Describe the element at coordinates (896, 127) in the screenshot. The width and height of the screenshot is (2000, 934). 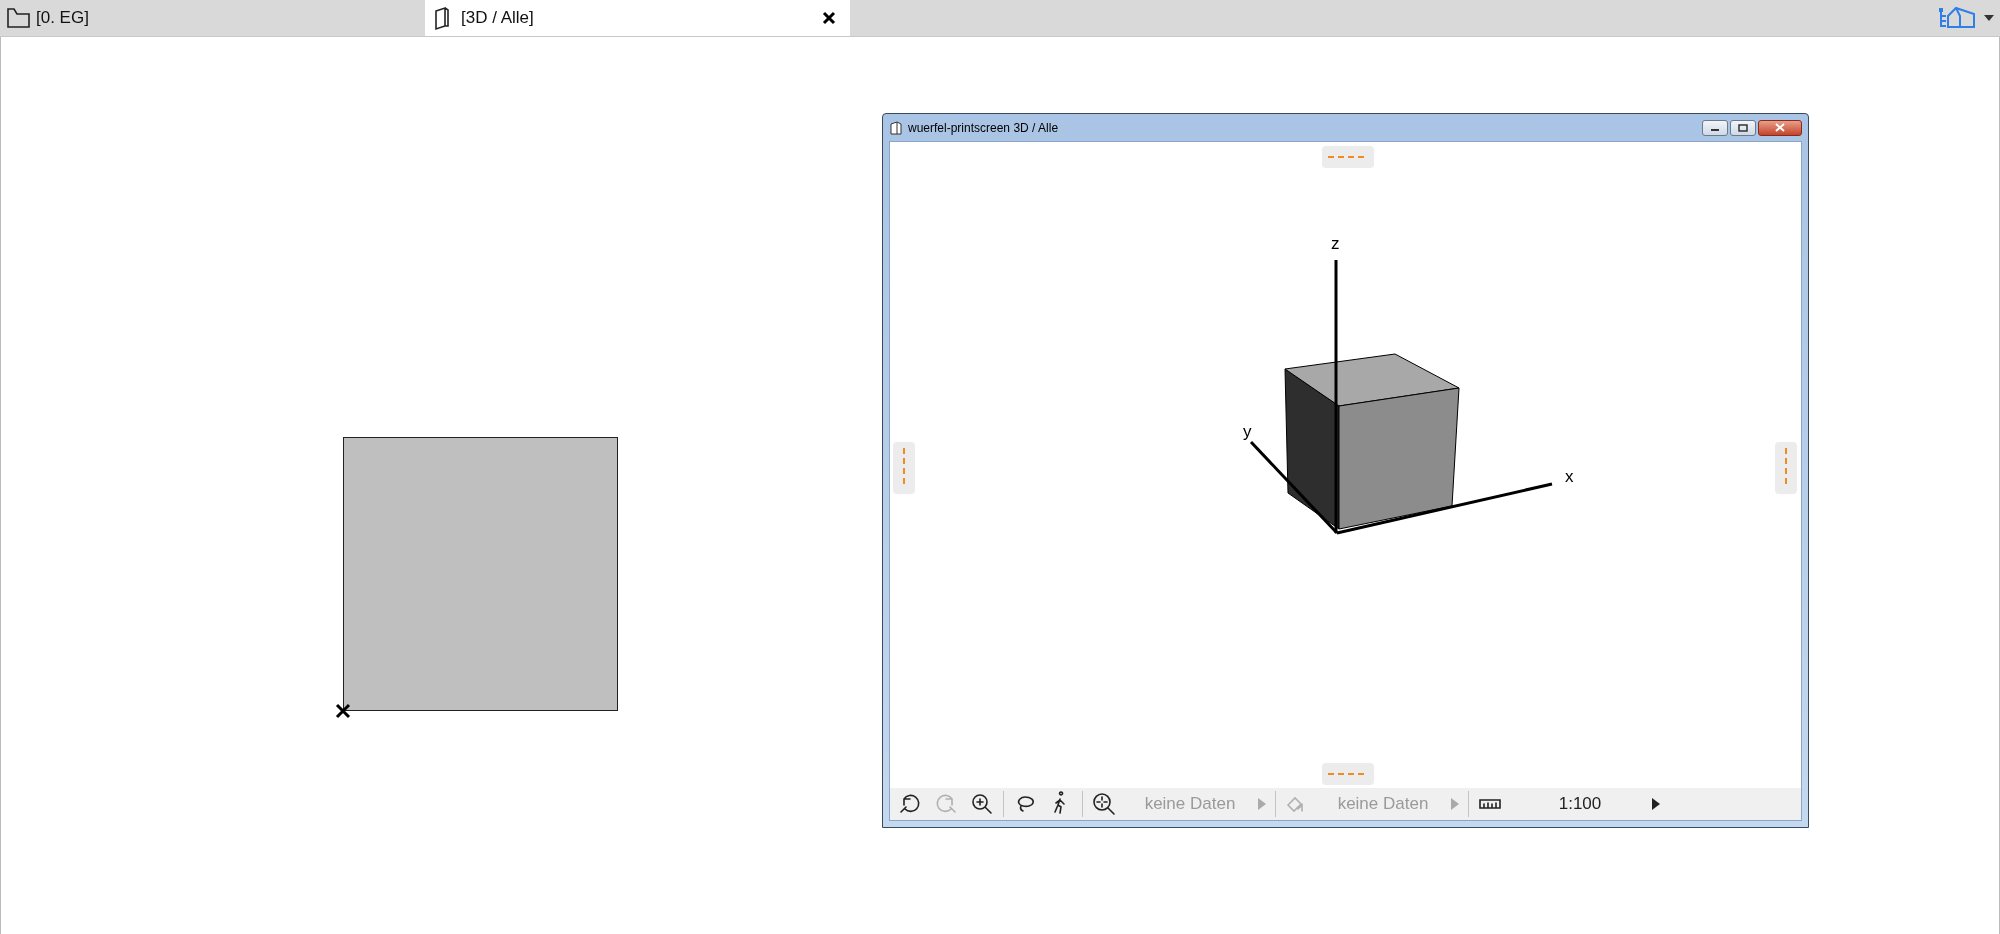
I see `box-outline-icon` at that location.